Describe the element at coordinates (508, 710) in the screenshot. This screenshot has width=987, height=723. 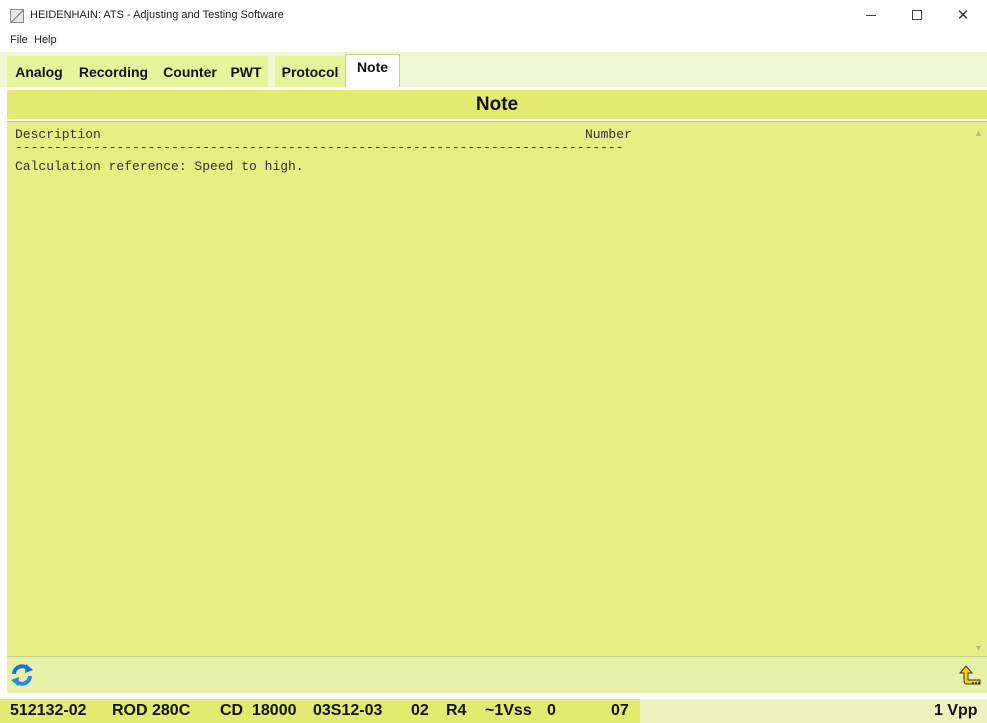
I see `status-signal: ~1Vss` at that location.